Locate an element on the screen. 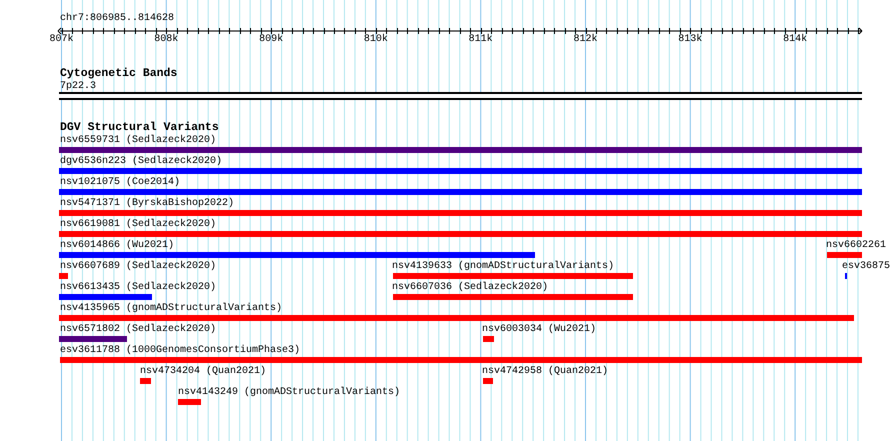 Image resolution: width=890 pixels, height=441 pixels. band-label: 7p22.3 is located at coordinates (78, 87).